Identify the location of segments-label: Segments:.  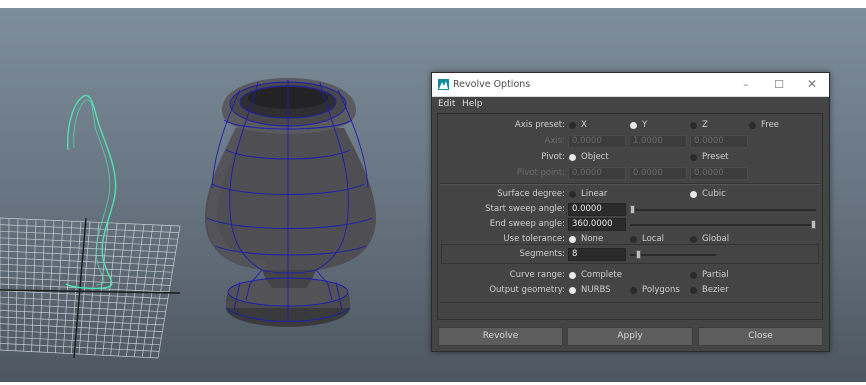
(542, 254).